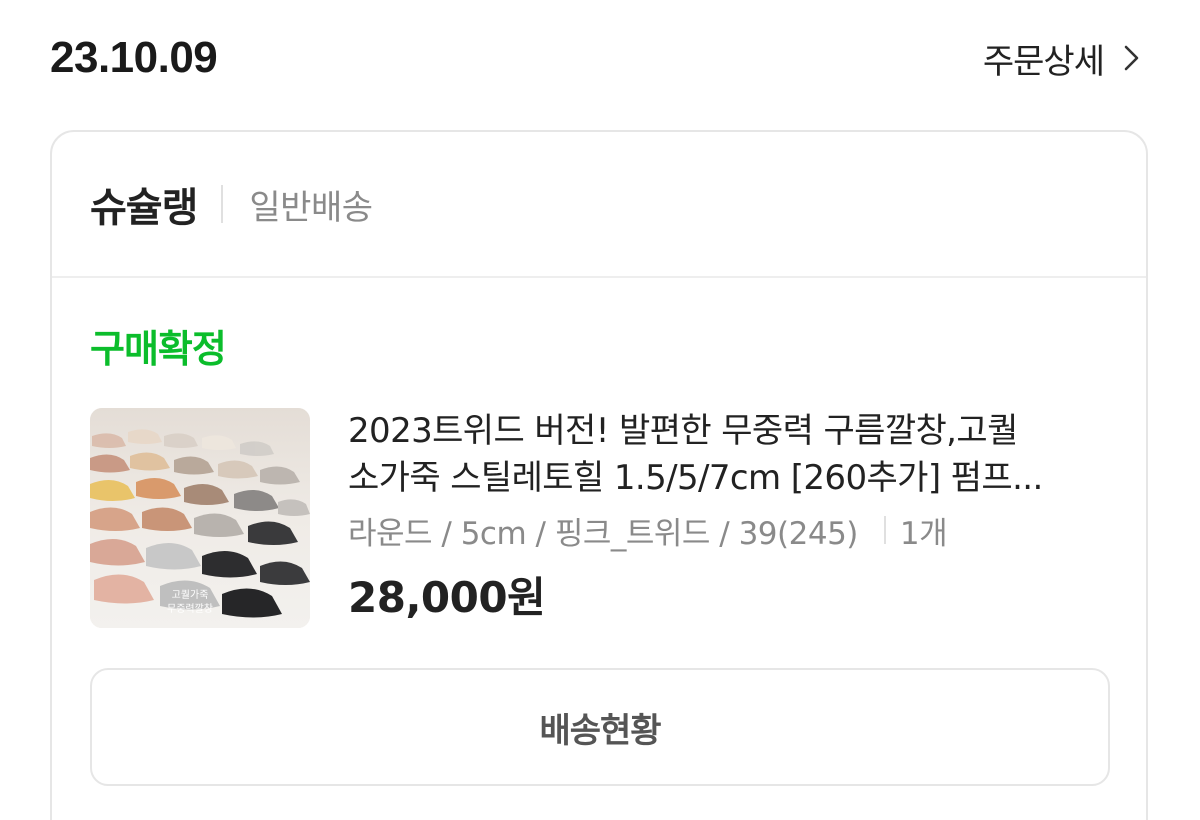 This screenshot has height=820, width=1200. Describe the element at coordinates (1132, 58) in the screenshot. I see `chevron-right-icon` at that location.